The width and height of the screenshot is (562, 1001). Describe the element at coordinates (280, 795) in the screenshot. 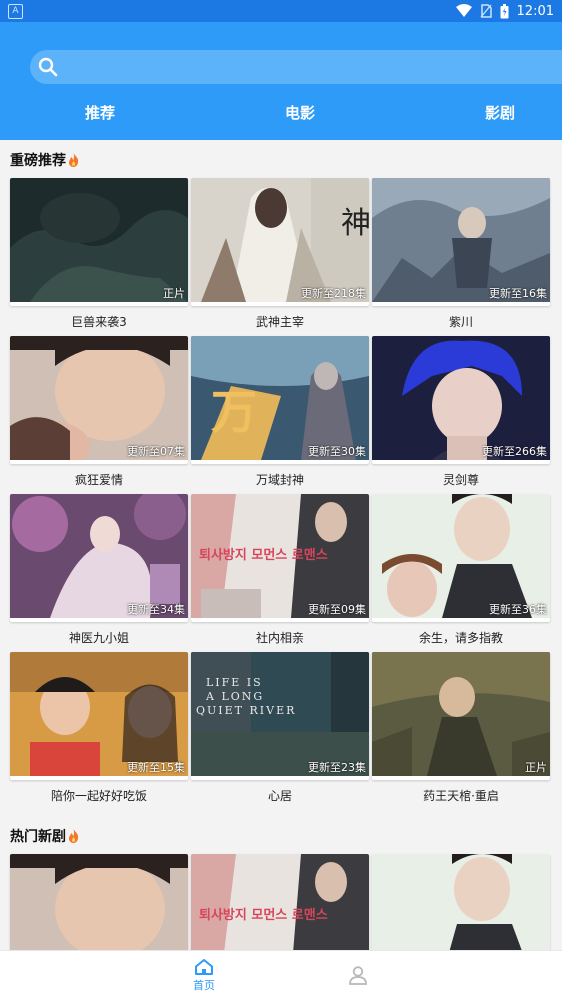

I see `video-title: 心居` at that location.